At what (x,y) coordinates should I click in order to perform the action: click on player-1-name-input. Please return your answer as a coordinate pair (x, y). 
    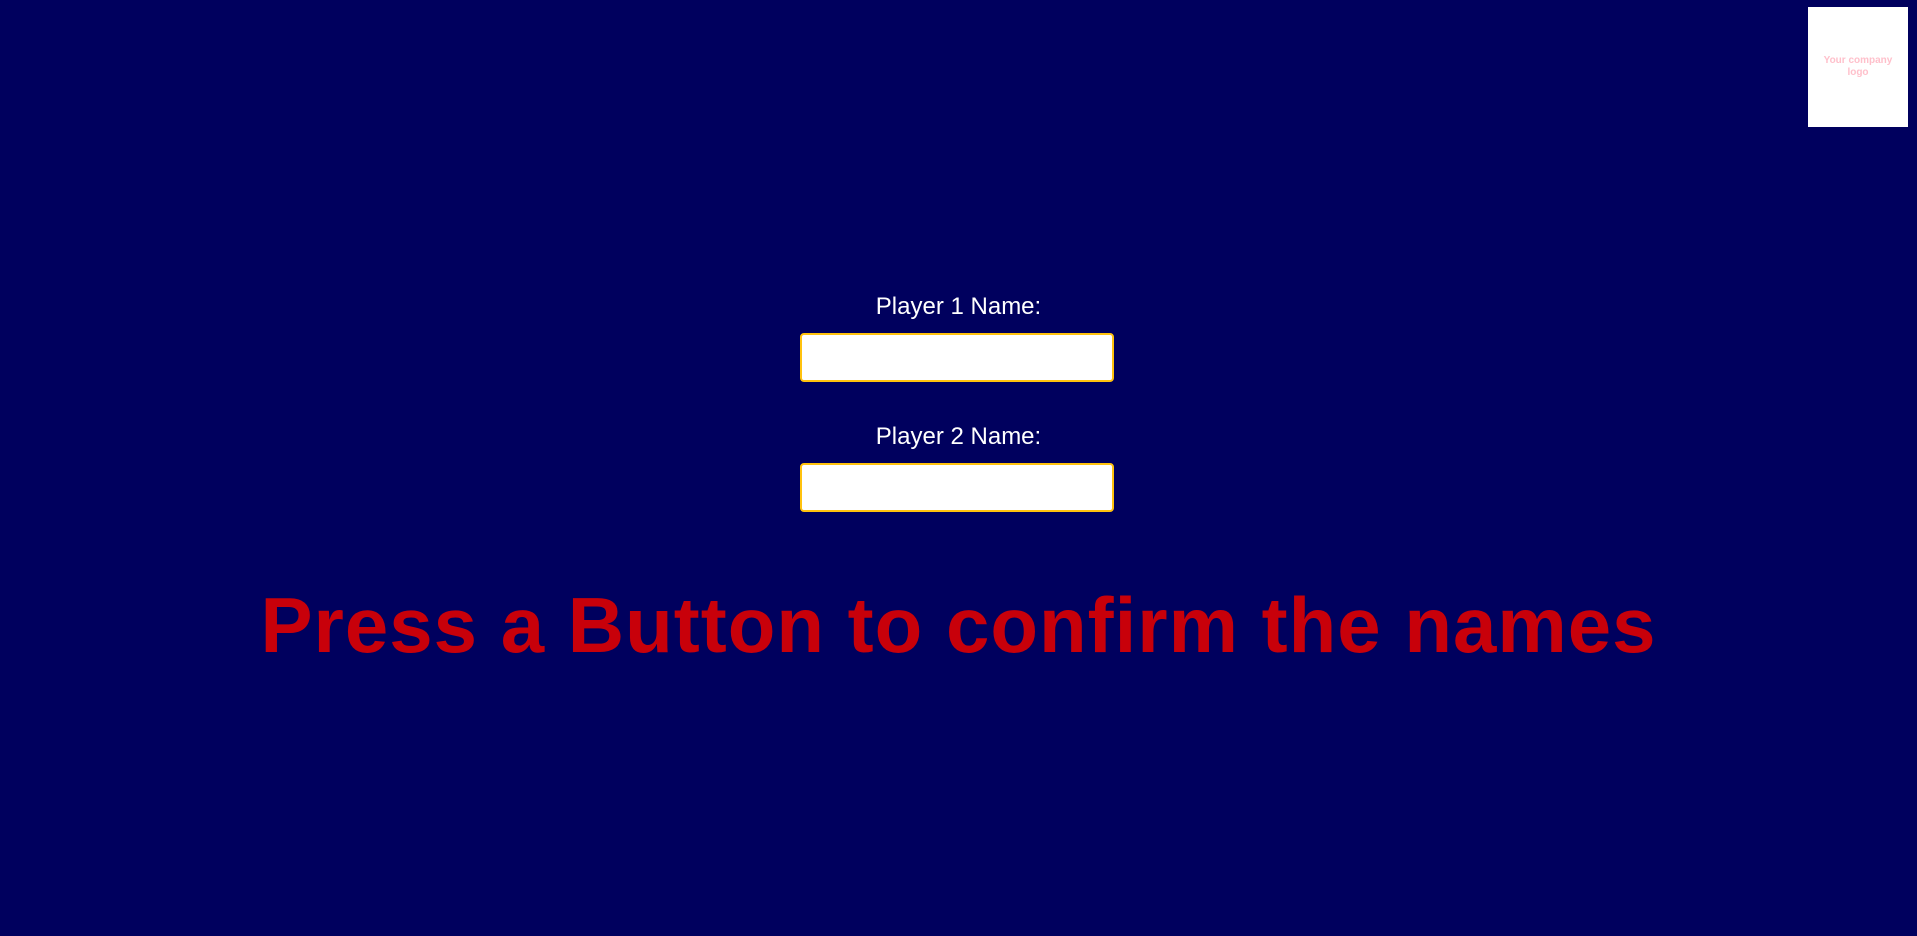
    Looking at the image, I should click on (957, 357).